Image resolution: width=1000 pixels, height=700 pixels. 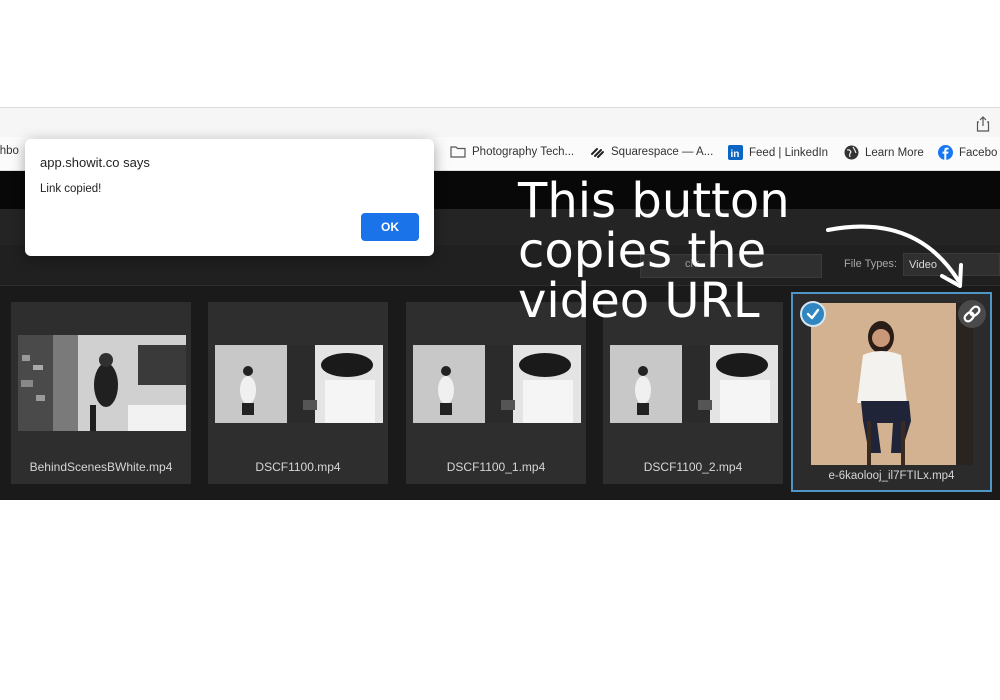 I want to click on linkedin-icon: in, so click(x=735, y=152).